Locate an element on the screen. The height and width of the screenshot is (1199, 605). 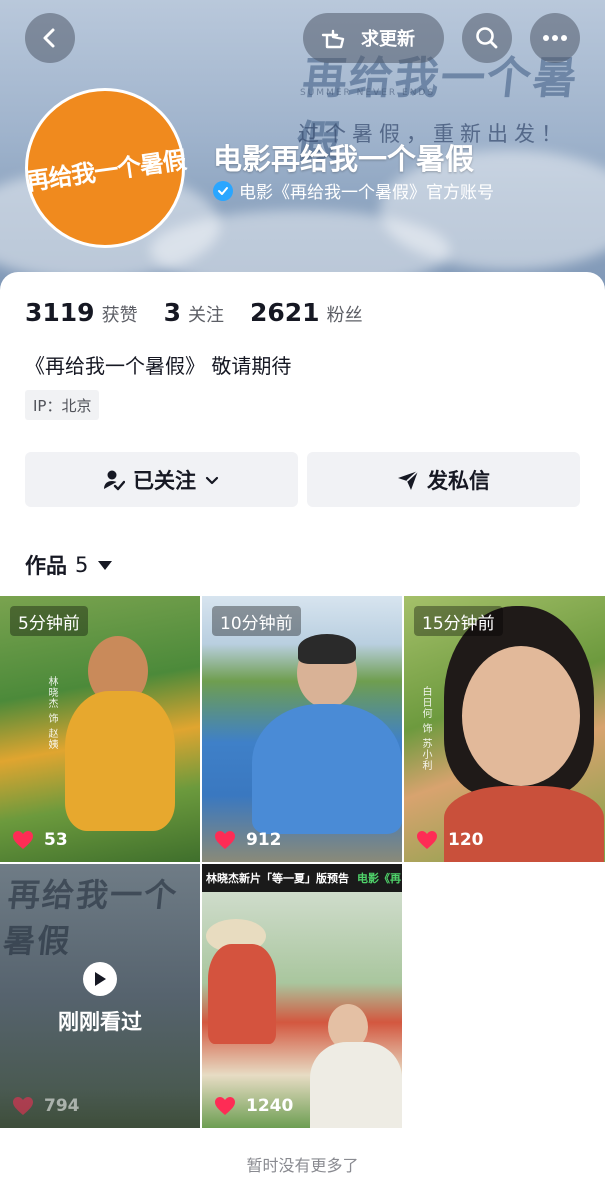
profile-name: 电影再给我一个暑假 is located at coordinates (344, 159).